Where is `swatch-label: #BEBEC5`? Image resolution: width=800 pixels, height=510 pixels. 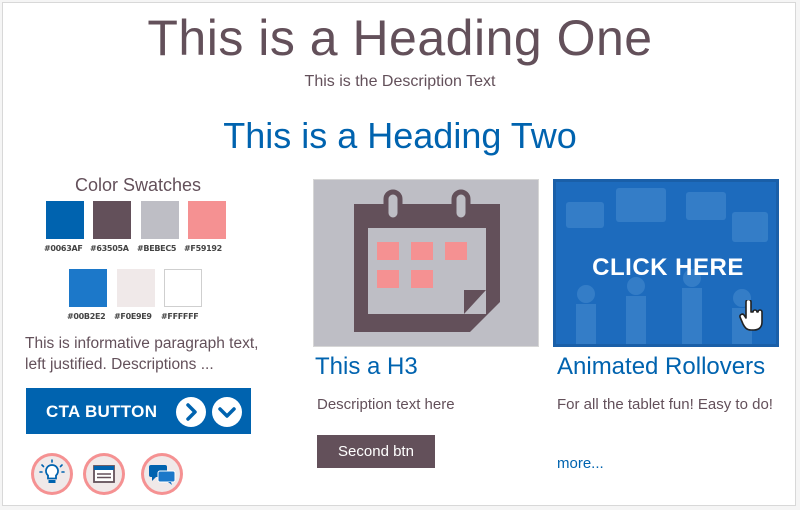
swatch-label: #BEBEC5 is located at coordinates (157, 248).